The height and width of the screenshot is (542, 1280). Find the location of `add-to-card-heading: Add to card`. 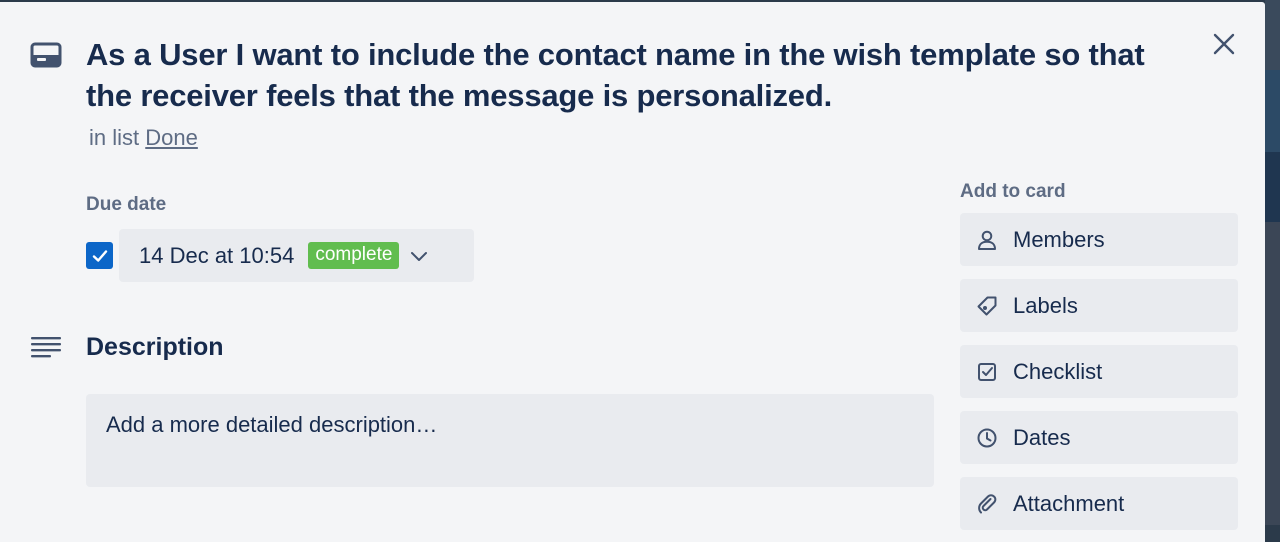

add-to-card-heading: Add to card is located at coordinates (1013, 191).